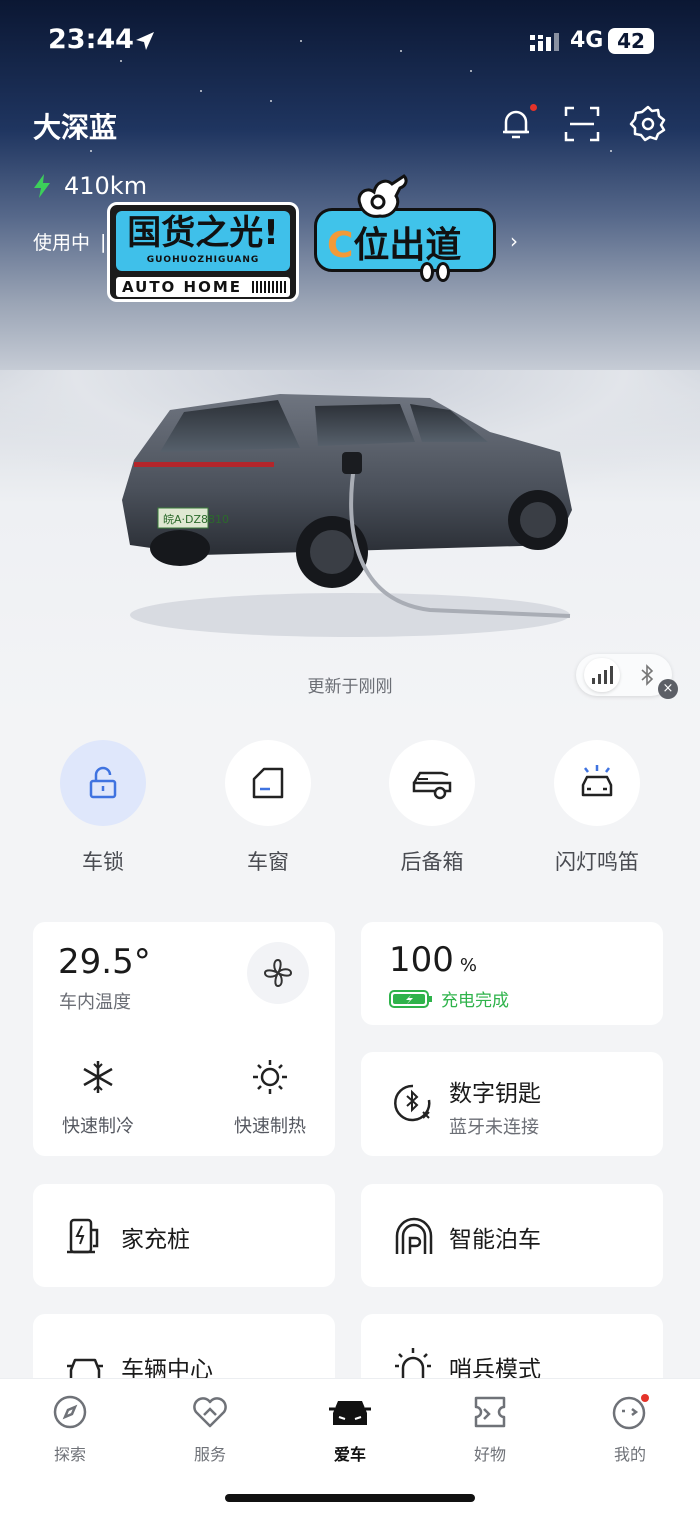 The width and height of the screenshot is (700, 1518). I want to click on digital-key-subtitle: 蓝牙未连接, so click(494, 1127).